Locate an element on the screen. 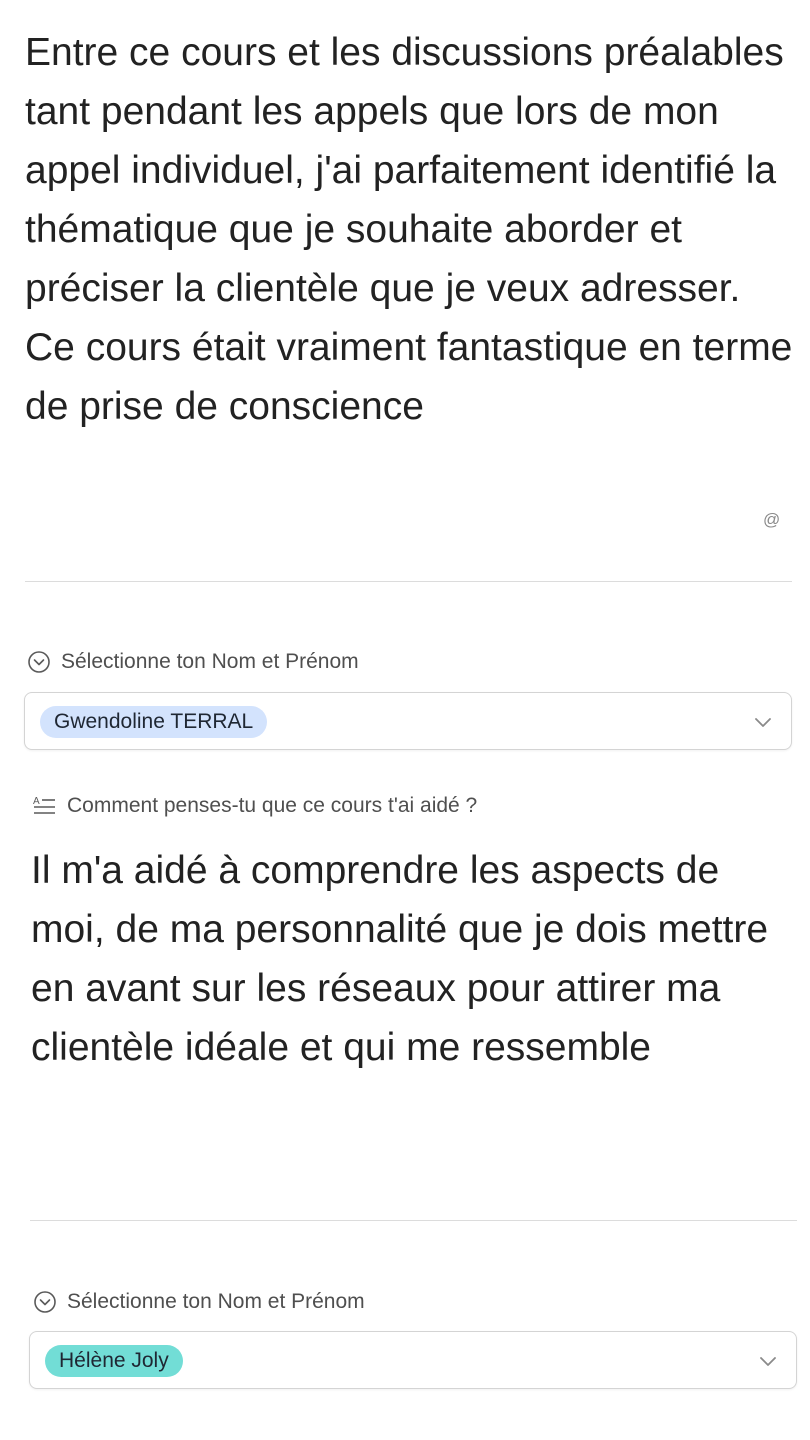 The image size is (810, 1440). name-select: Hélène Joly is located at coordinates (413, 1360).